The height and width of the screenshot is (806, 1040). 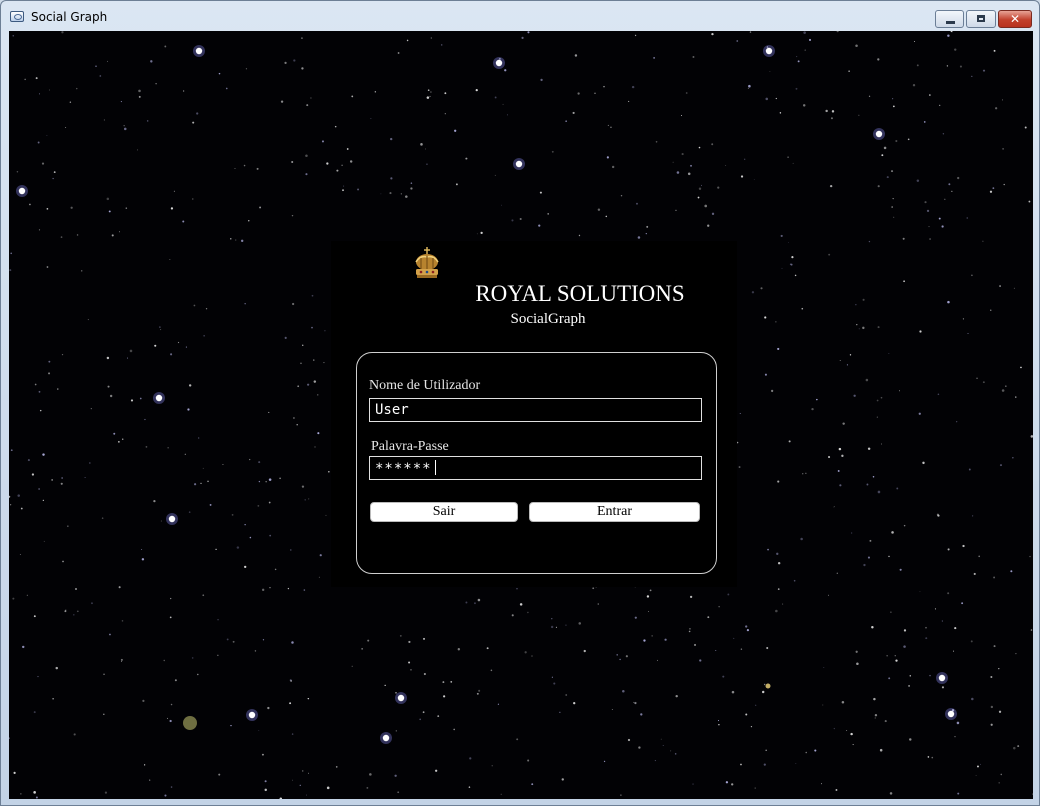 What do you see at coordinates (981, 19) in the screenshot?
I see `maximize-button` at bounding box center [981, 19].